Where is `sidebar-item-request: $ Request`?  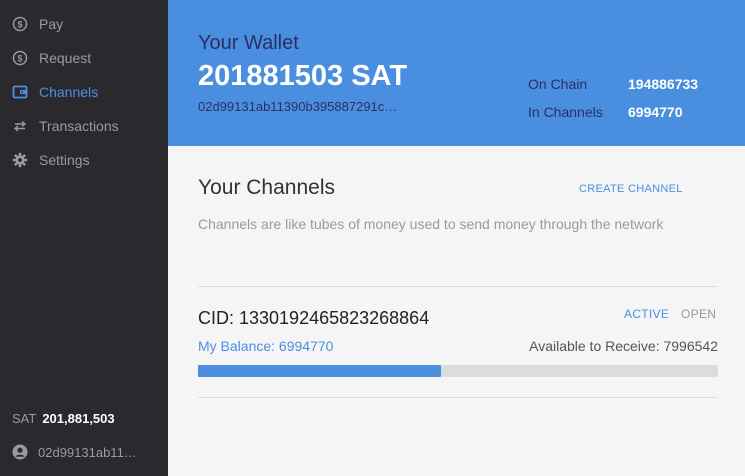 sidebar-item-request: $ Request is located at coordinates (51, 58).